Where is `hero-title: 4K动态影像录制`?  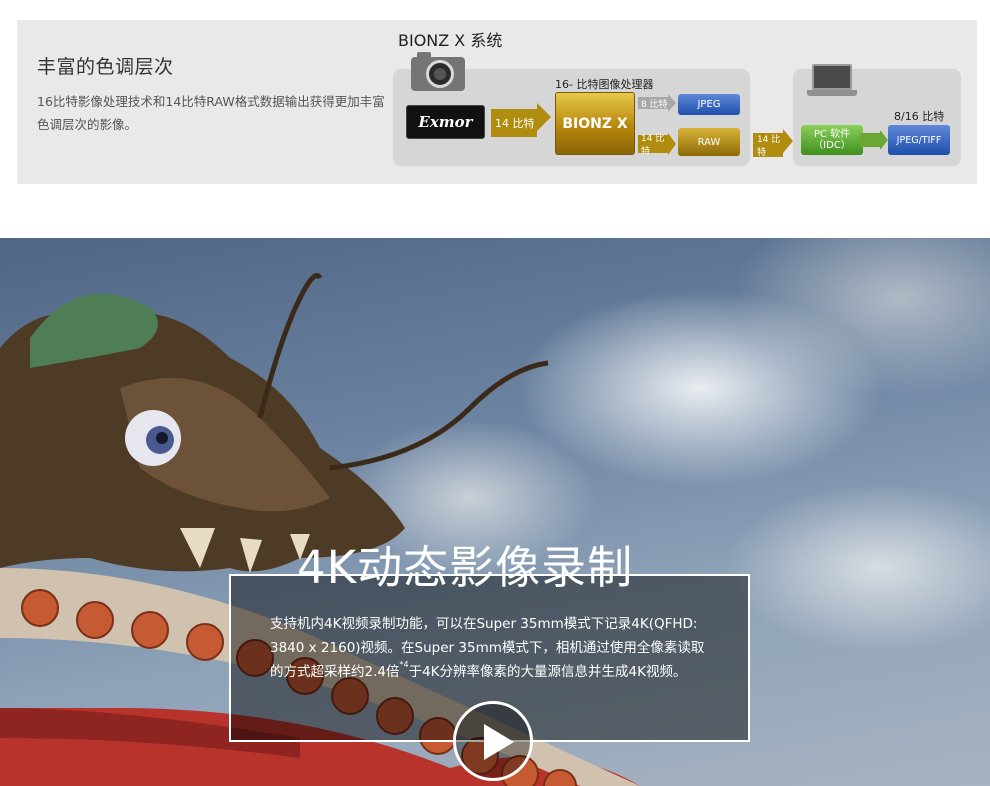
hero-title: 4K动态影像录制 is located at coordinates (465, 567).